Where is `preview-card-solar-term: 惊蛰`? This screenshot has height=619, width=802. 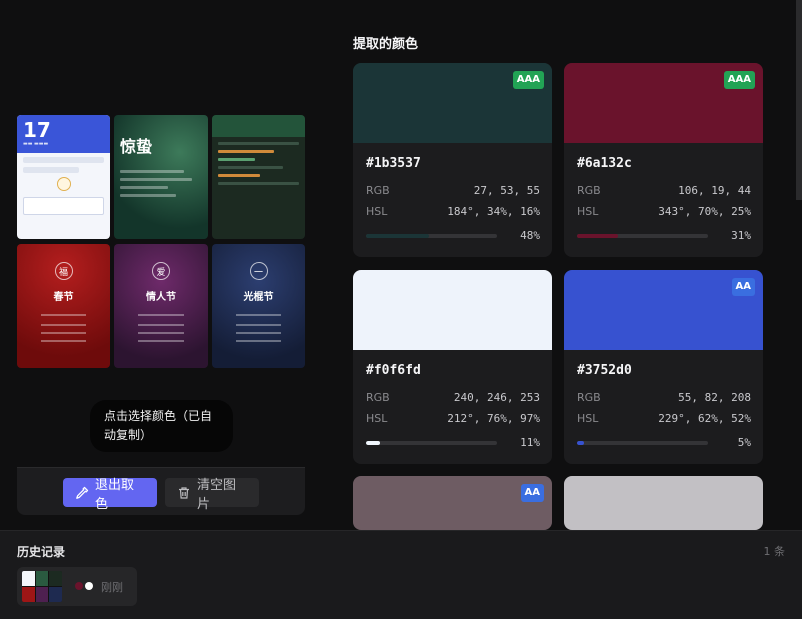
preview-card-solar-term: 惊蛰 is located at coordinates (161, 177).